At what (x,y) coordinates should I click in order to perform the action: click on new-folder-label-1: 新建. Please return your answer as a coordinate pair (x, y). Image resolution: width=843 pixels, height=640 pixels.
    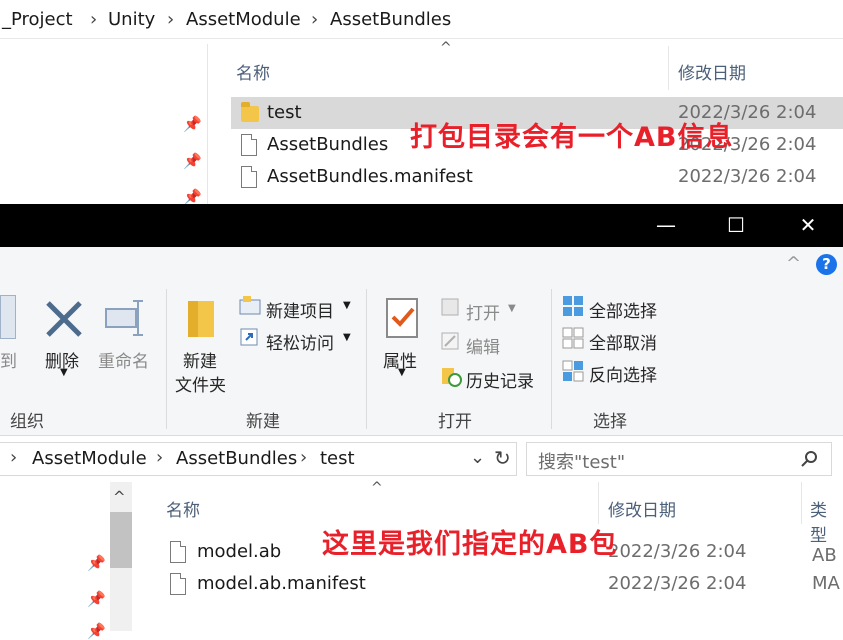
    Looking at the image, I should click on (200, 359).